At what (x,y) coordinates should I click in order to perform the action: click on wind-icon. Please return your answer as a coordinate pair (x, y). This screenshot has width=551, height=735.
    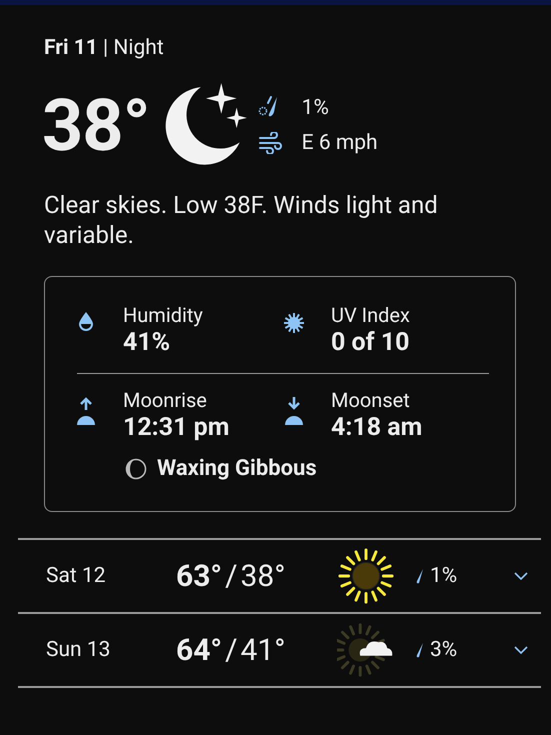
    Looking at the image, I should click on (270, 143).